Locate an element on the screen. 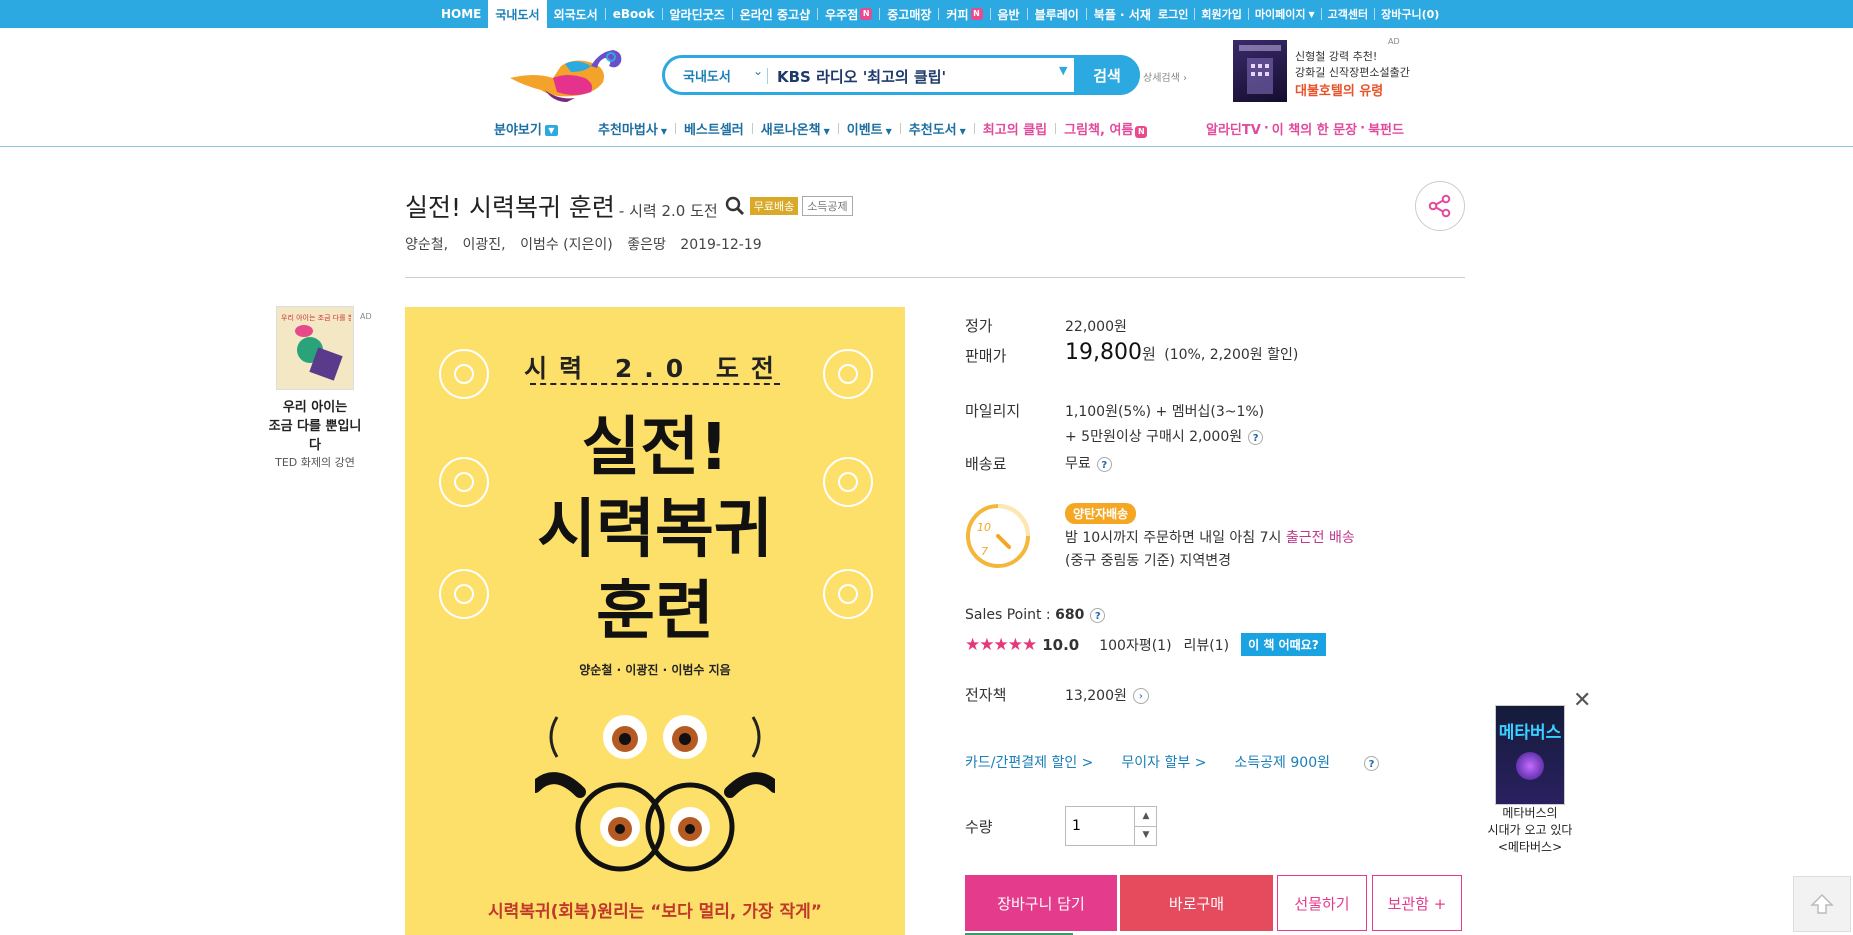 The height and width of the screenshot is (935, 1853). gnb-one-sentence: 이 책의 한 문장 is located at coordinates (1314, 128).